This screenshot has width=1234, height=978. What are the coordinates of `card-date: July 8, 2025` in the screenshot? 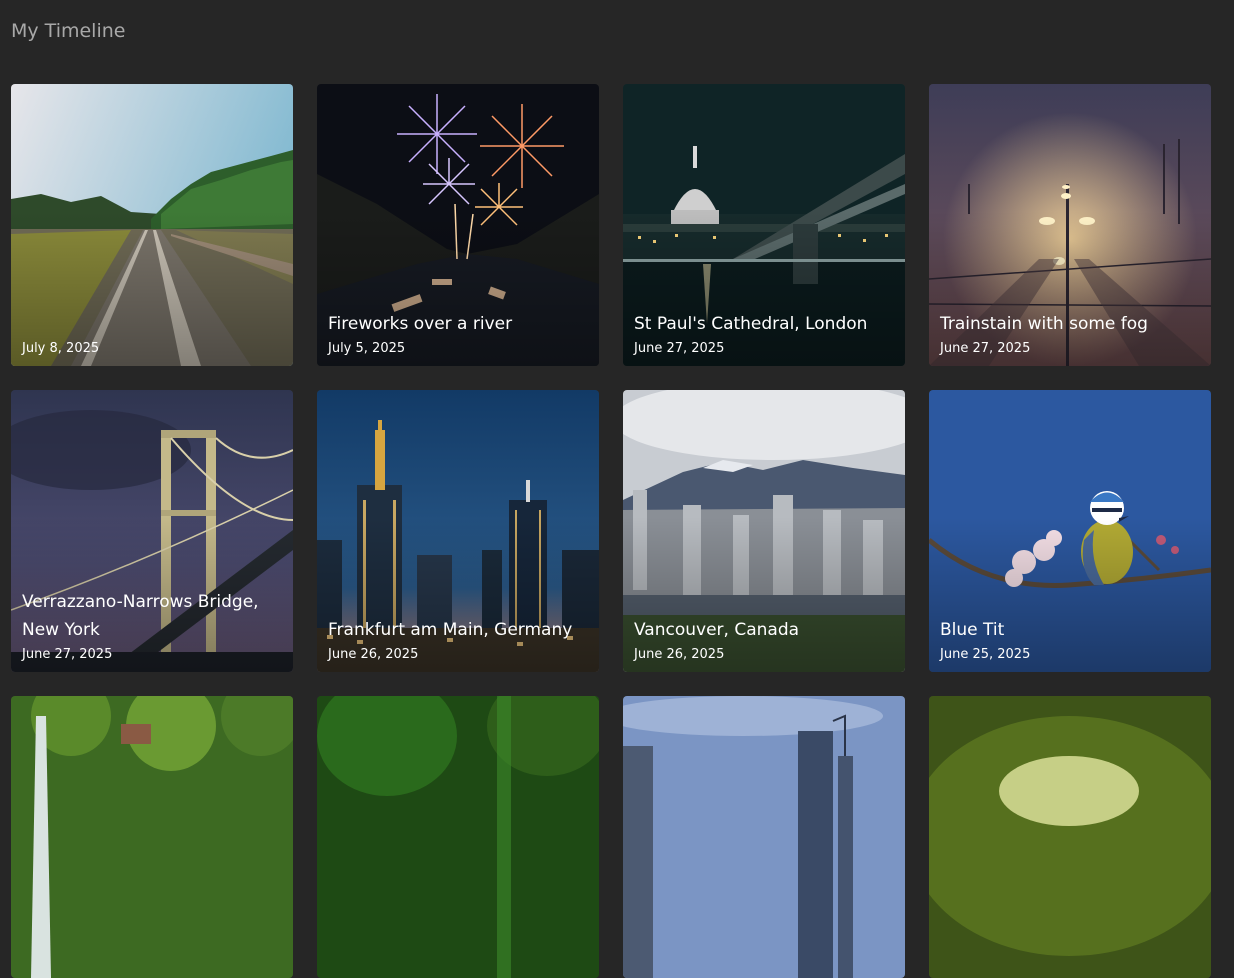 It's located at (61, 348).